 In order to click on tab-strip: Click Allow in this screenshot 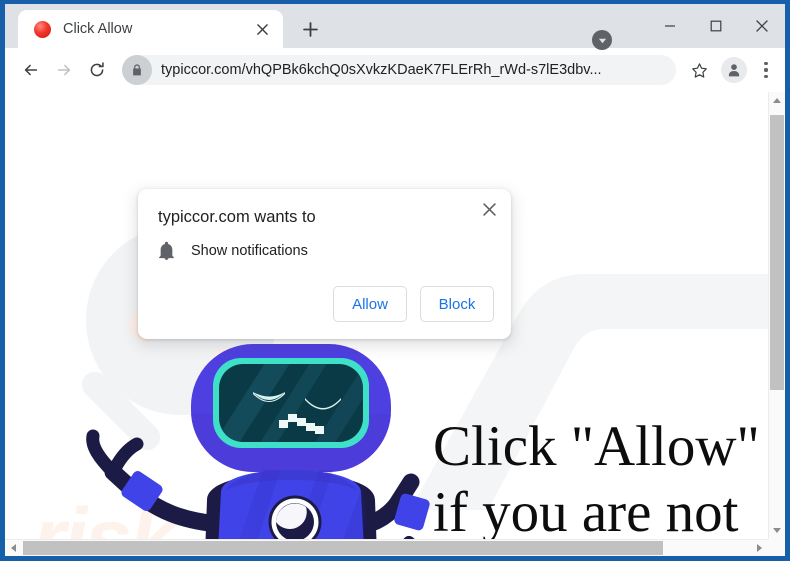, I will do `click(395, 27)`.